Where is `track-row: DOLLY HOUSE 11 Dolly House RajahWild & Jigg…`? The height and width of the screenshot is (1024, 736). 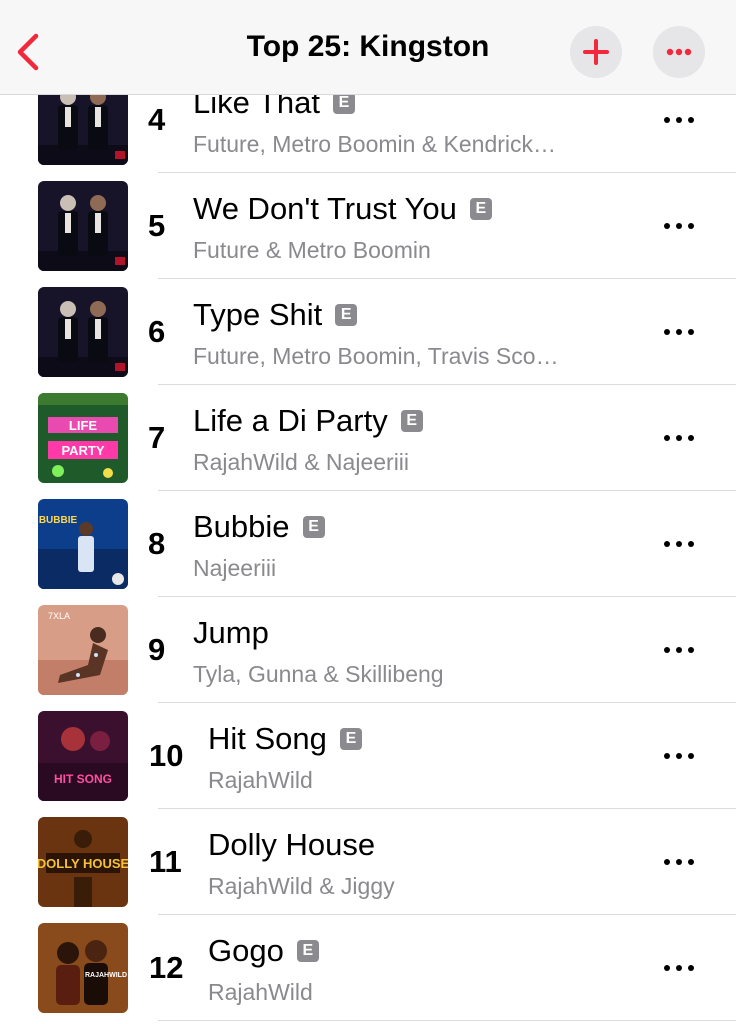 track-row: DOLLY HOUSE 11 Dolly House RajahWild & Jigg… is located at coordinates (368, 862).